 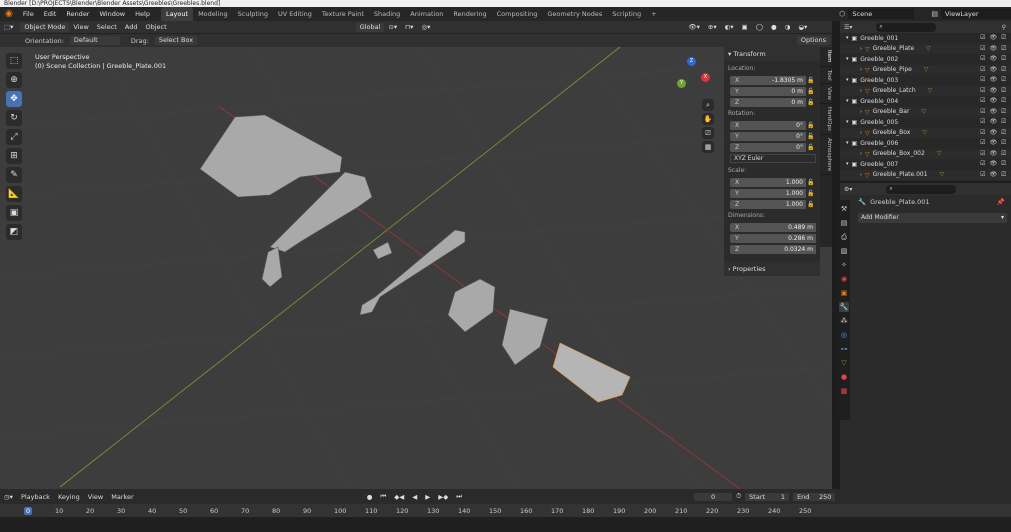 What do you see at coordinates (705, 77) in the screenshot?
I see `gizmo-x-axis: X` at bounding box center [705, 77].